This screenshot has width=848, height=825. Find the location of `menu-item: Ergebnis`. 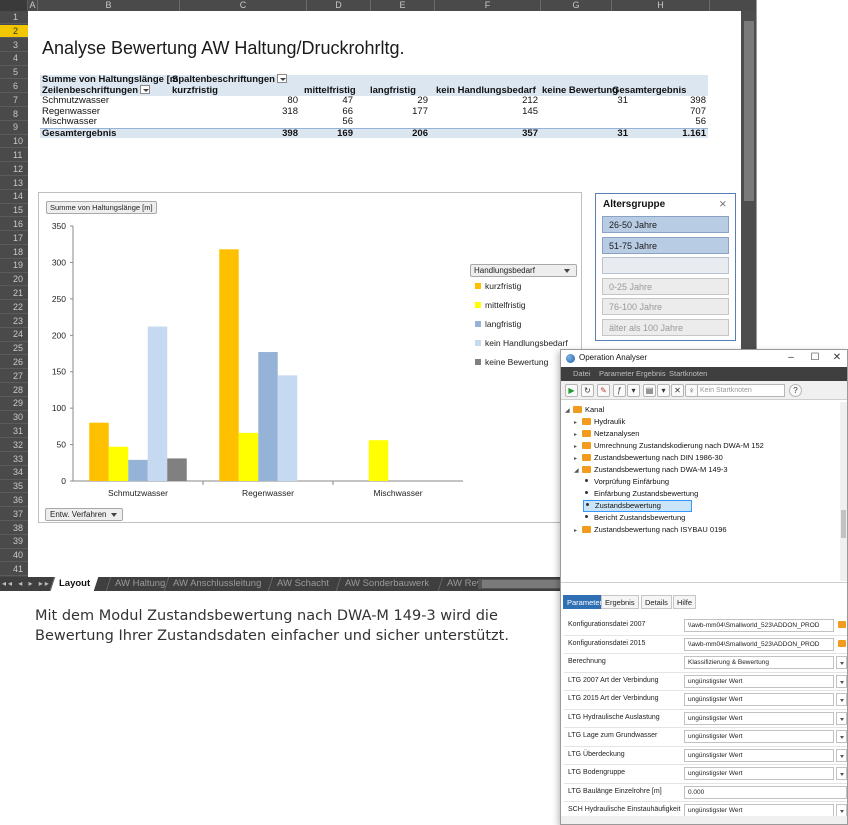

menu-item: Ergebnis is located at coordinates (651, 374).